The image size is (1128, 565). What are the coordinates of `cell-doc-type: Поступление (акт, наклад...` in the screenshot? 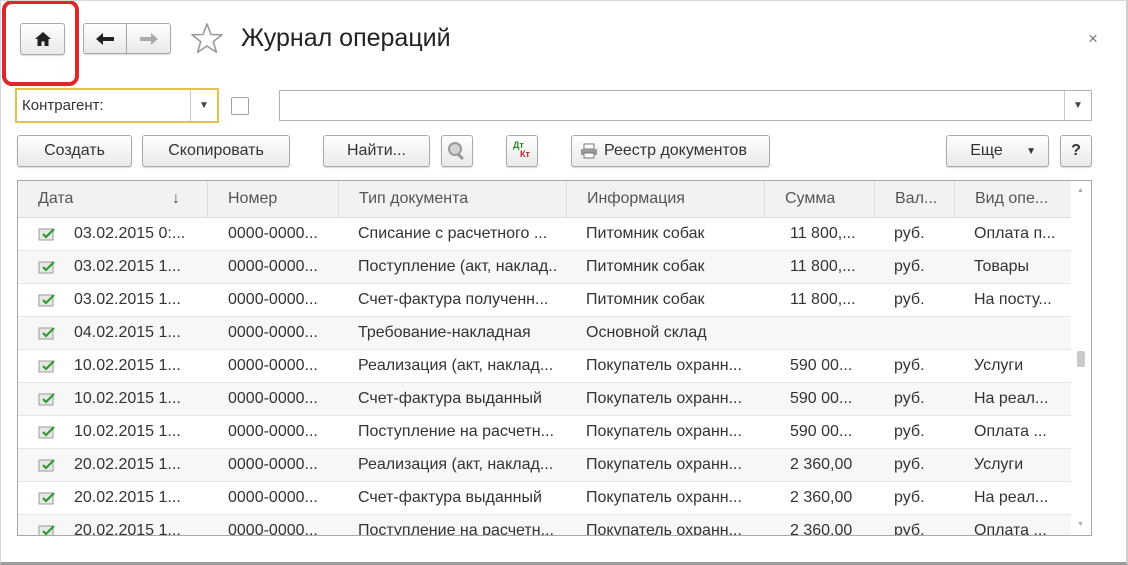 It's located at (458, 266).